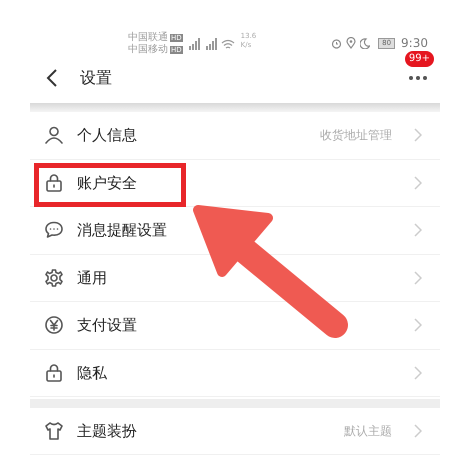 This screenshot has width=465, height=455. What do you see at coordinates (107, 135) in the screenshot?
I see `row-label: 个人信息` at bounding box center [107, 135].